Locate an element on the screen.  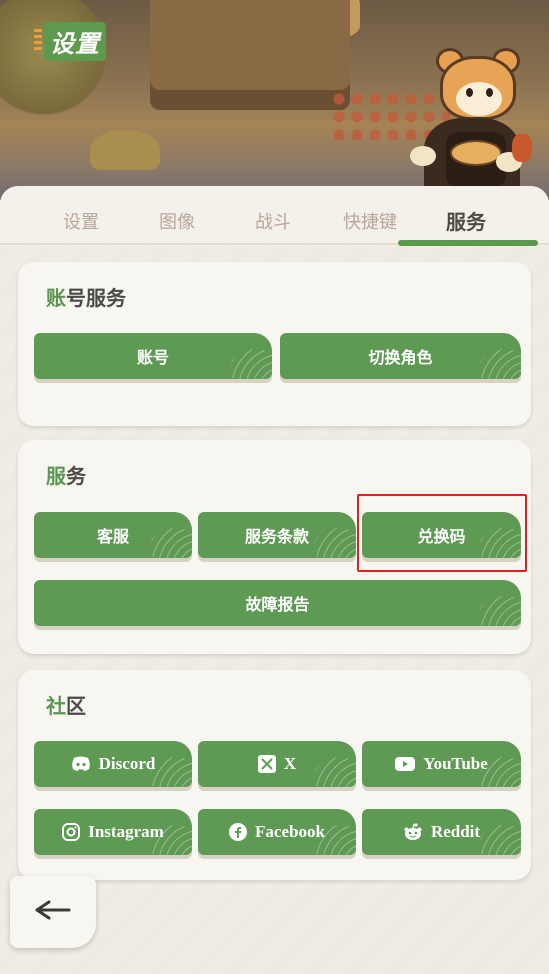
back-button is located at coordinates (53, 912).